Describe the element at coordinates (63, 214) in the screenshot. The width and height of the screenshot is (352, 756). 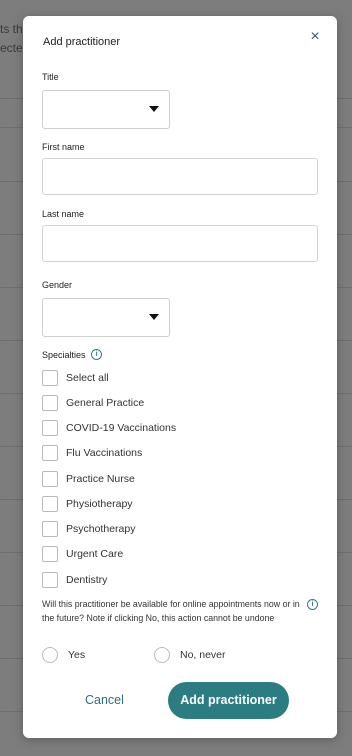
I see `last-name-label: Last name` at that location.